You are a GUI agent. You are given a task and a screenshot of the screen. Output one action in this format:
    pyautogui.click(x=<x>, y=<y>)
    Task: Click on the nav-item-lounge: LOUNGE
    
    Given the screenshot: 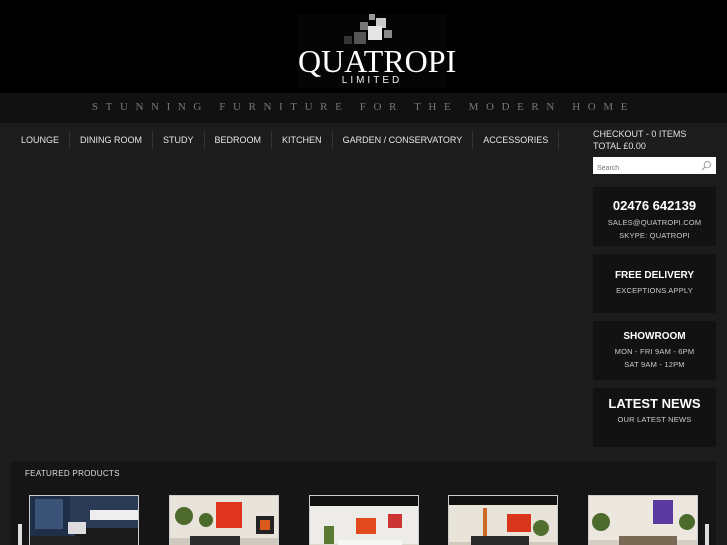 What is the action you would take?
    pyautogui.click(x=41, y=140)
    